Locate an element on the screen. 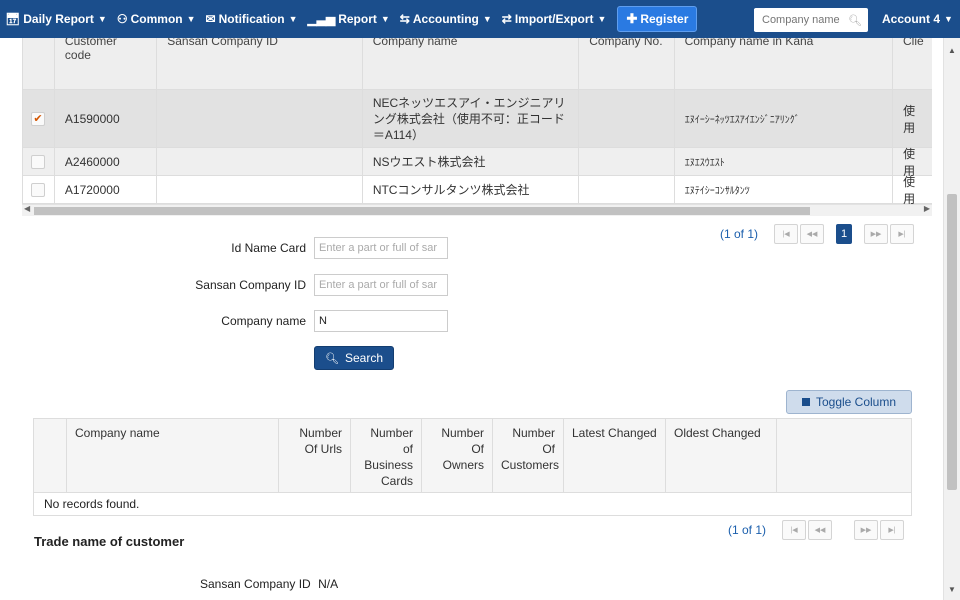 The height and width of the screenshot is (600, 960). nav-common: ⚇ Common ▼ is located at coordinates (156, 19).